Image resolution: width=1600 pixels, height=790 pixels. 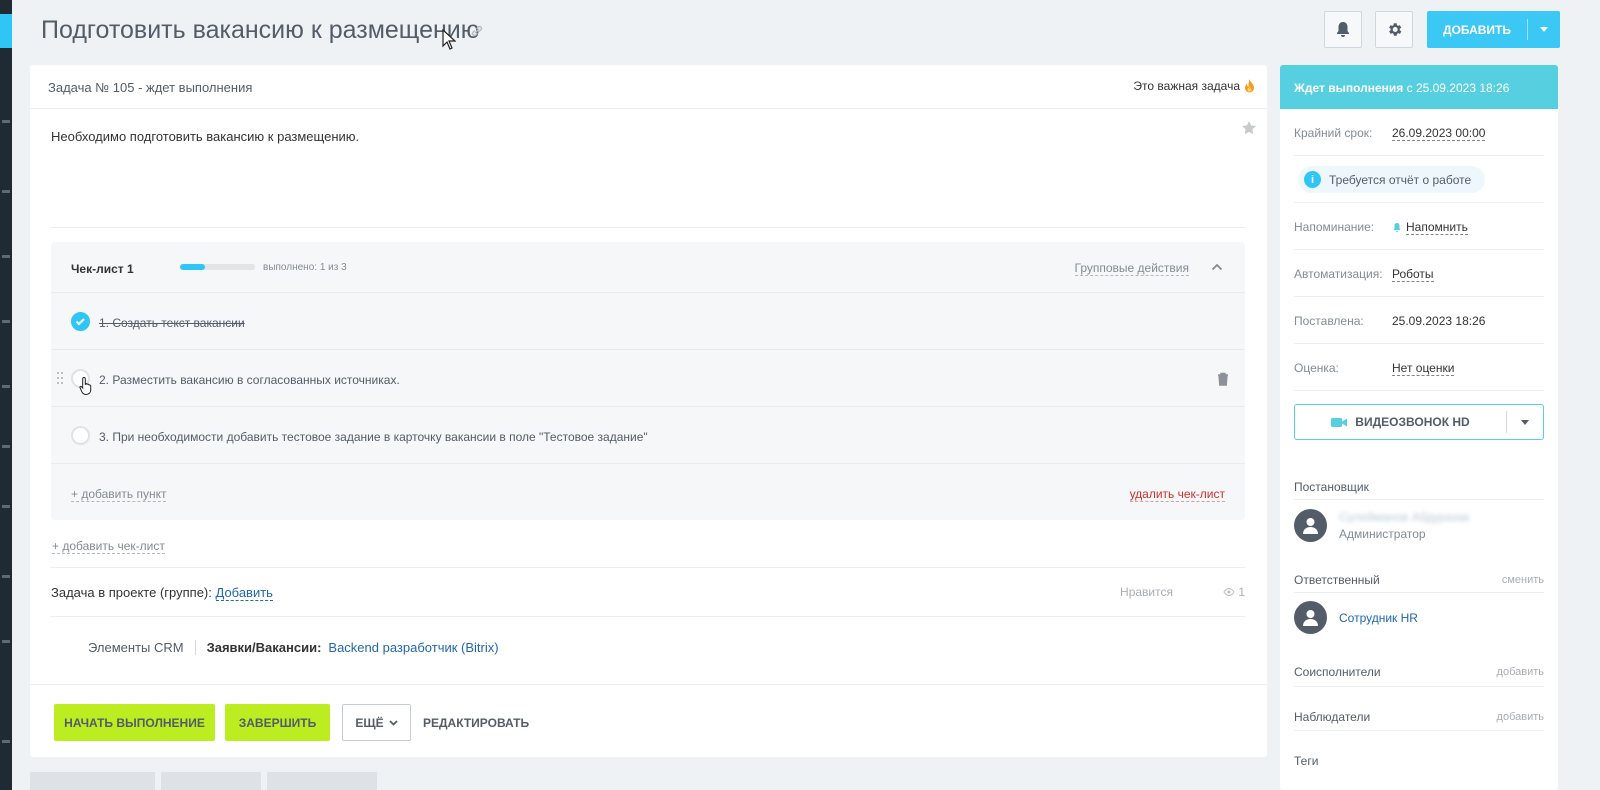 I want to click on deadline-value: 26.09.2023 00:00, so click(x=1439, y=133).